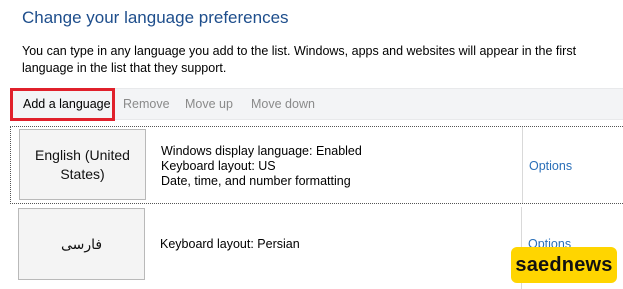 The image size is (623, 289). Describe the element at coordinates (261, 151) in the screenshot. I see `detail-line: Windows display language: Enabled` at that location.